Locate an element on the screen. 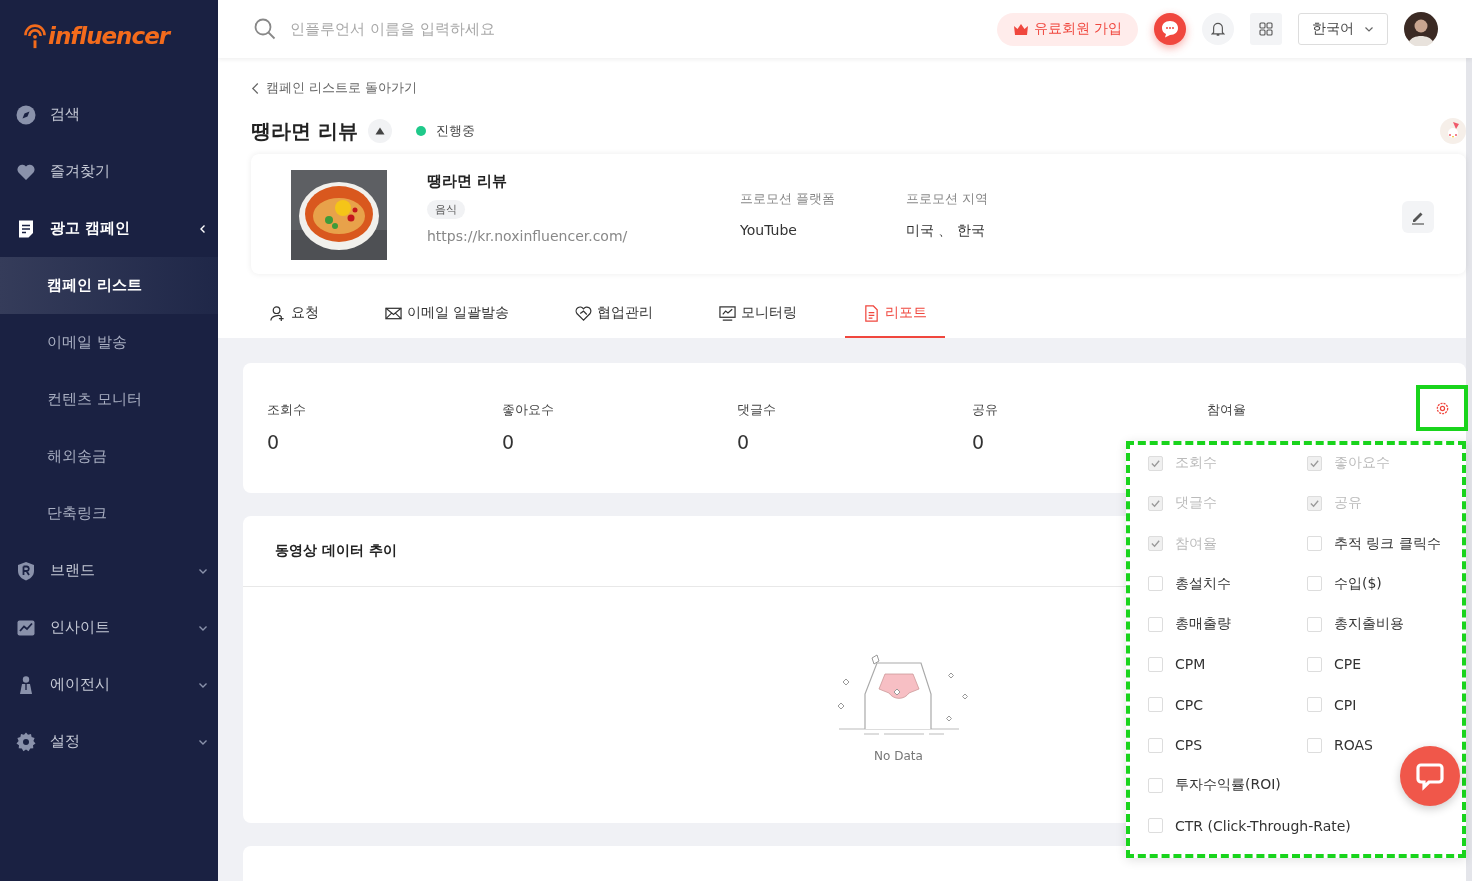  field-label: 프로모션 플랫폼 is located at coordinates (788, 199).